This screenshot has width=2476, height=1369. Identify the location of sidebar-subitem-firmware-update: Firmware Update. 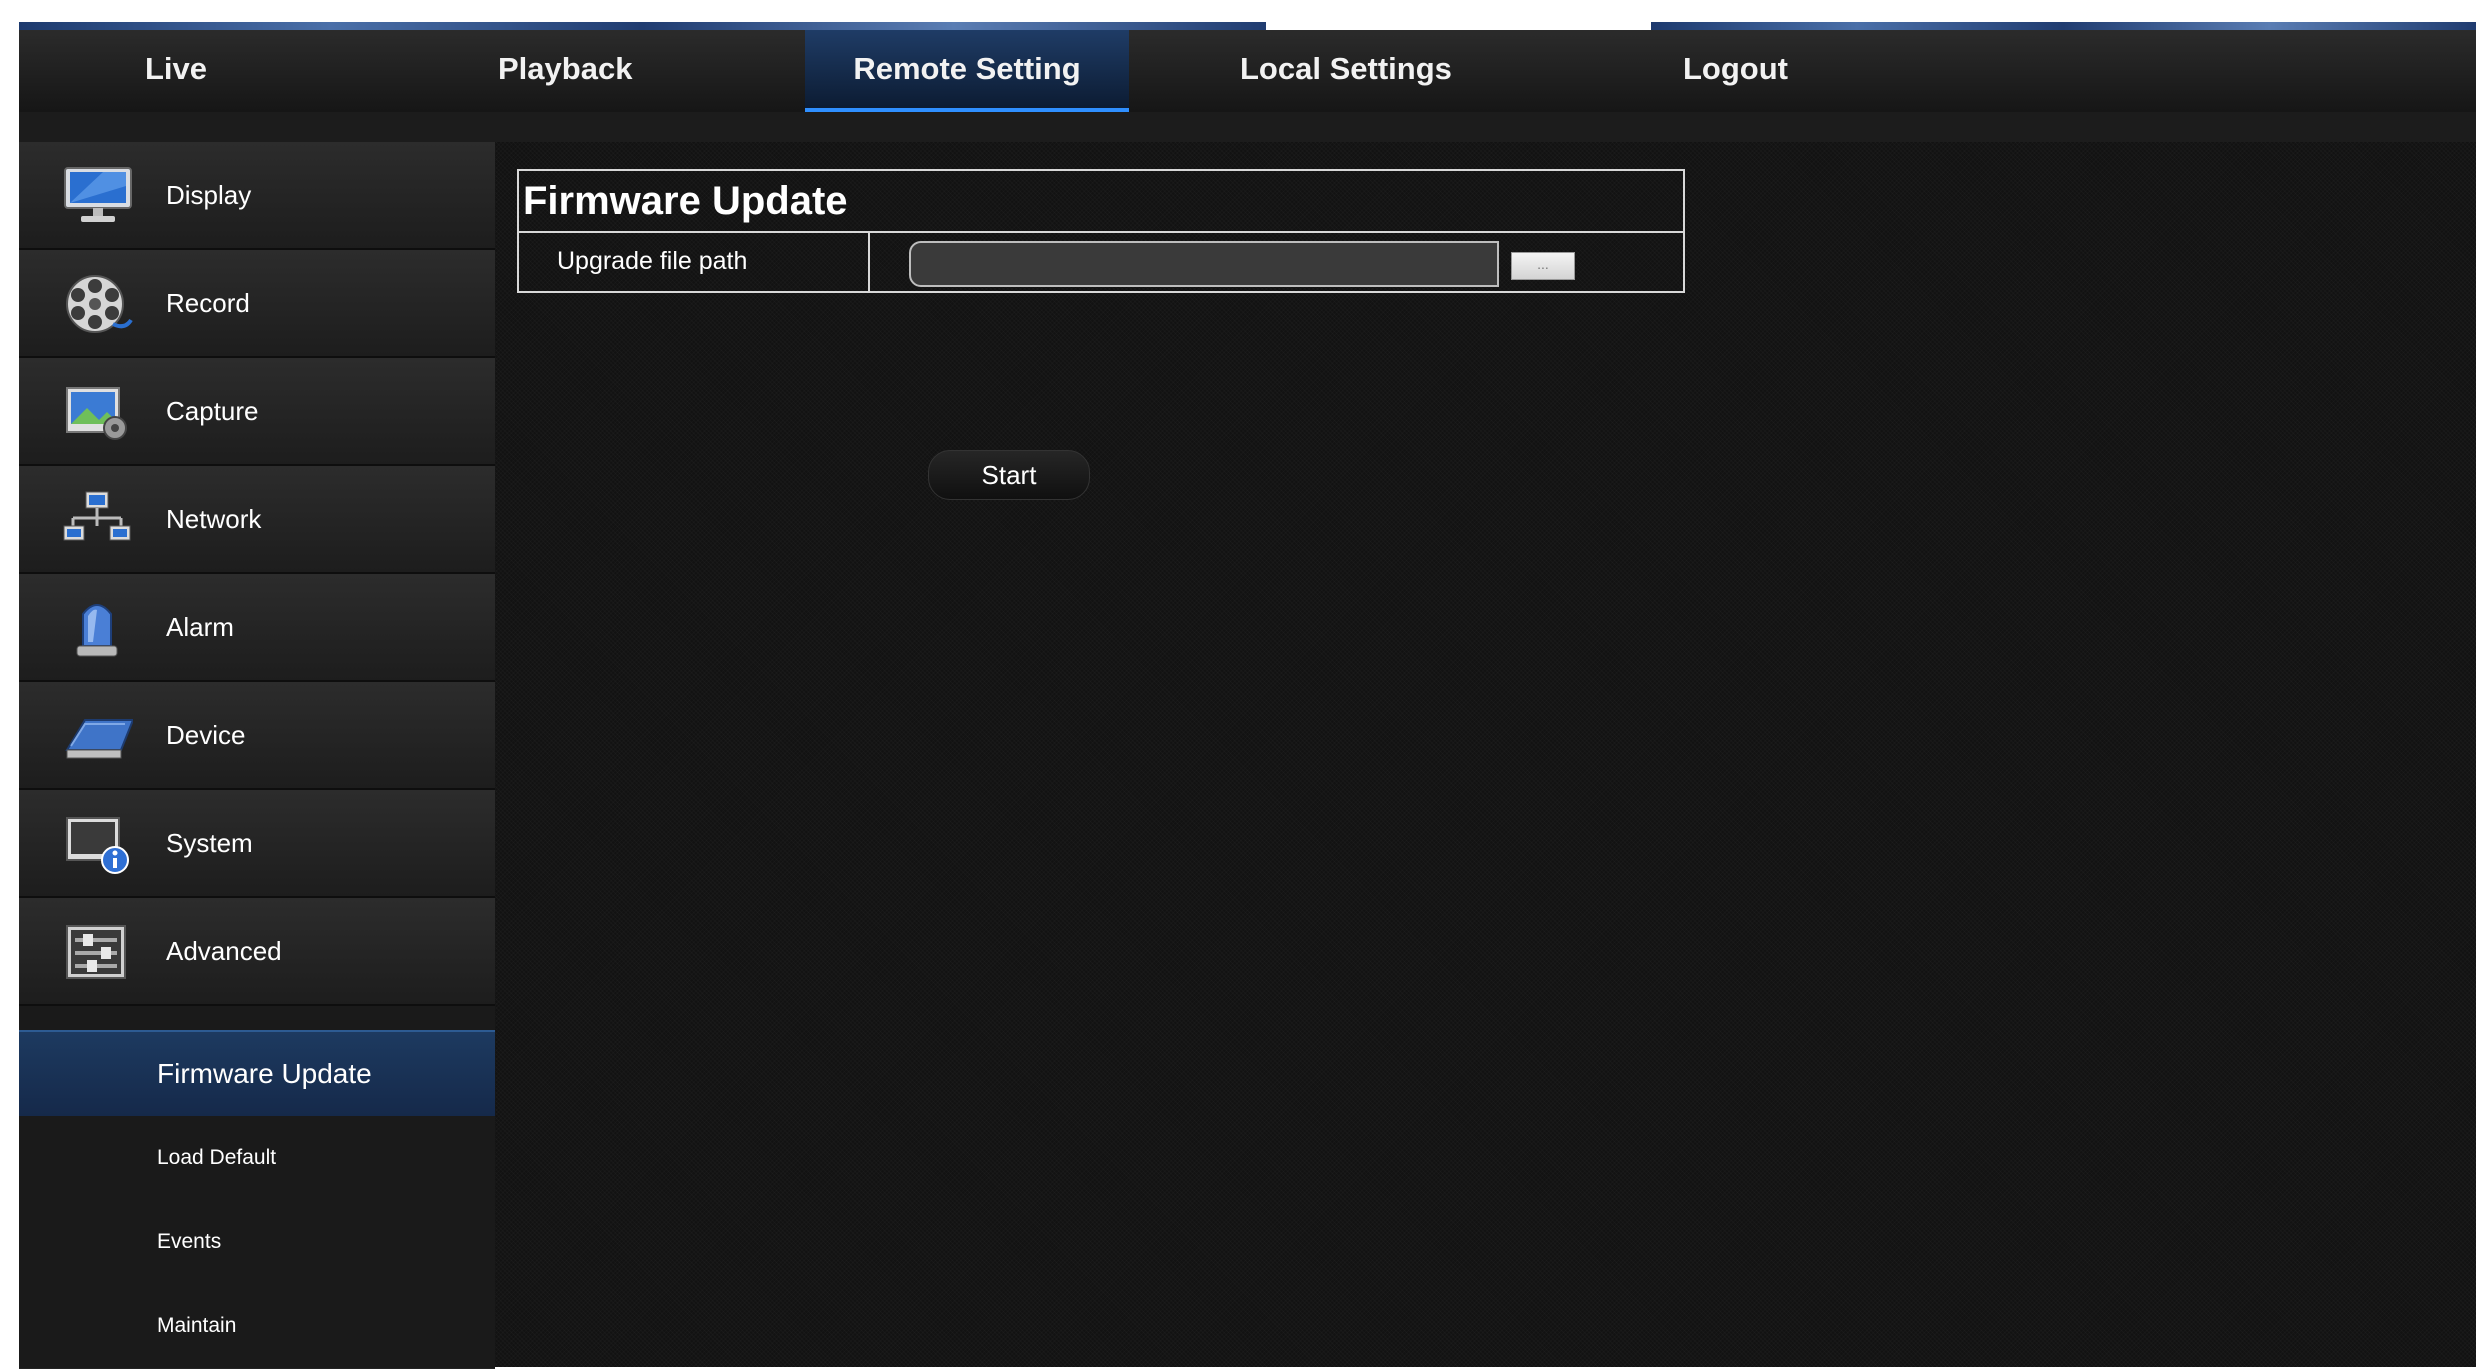
(257, 1074).